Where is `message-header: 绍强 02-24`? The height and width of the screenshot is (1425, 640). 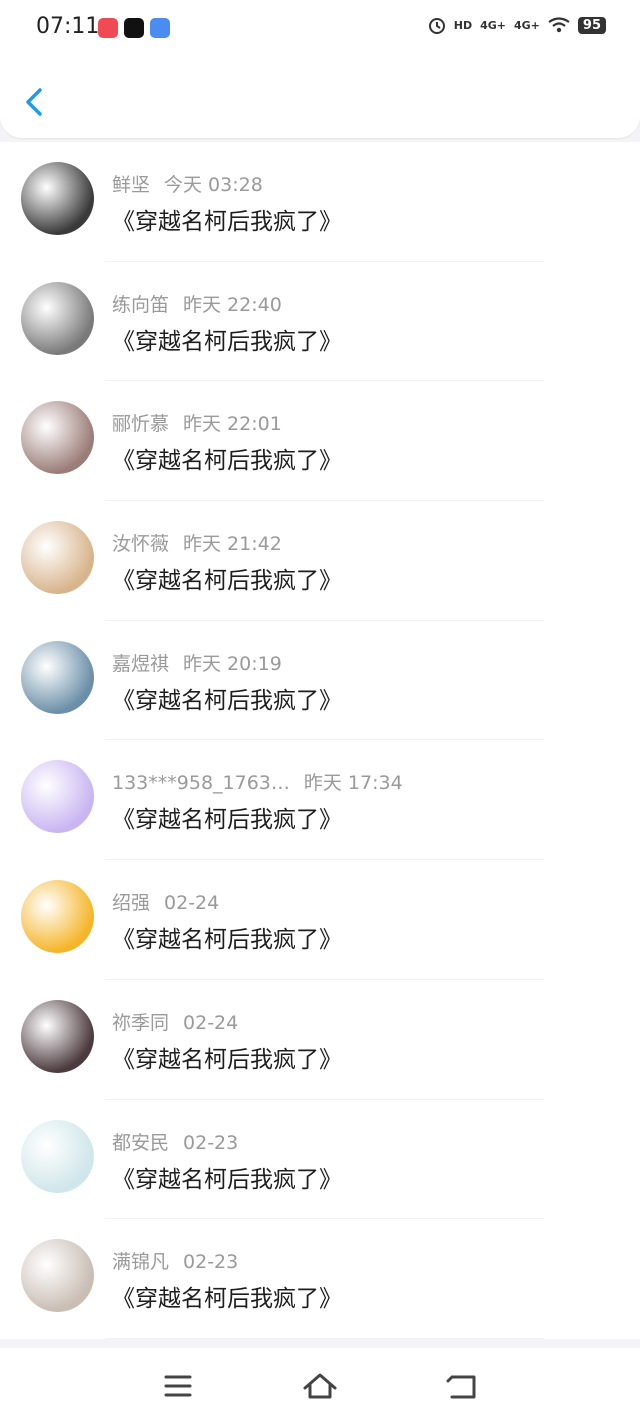 message-header: 绍强 02-24 is located at coordinates (165, 901).